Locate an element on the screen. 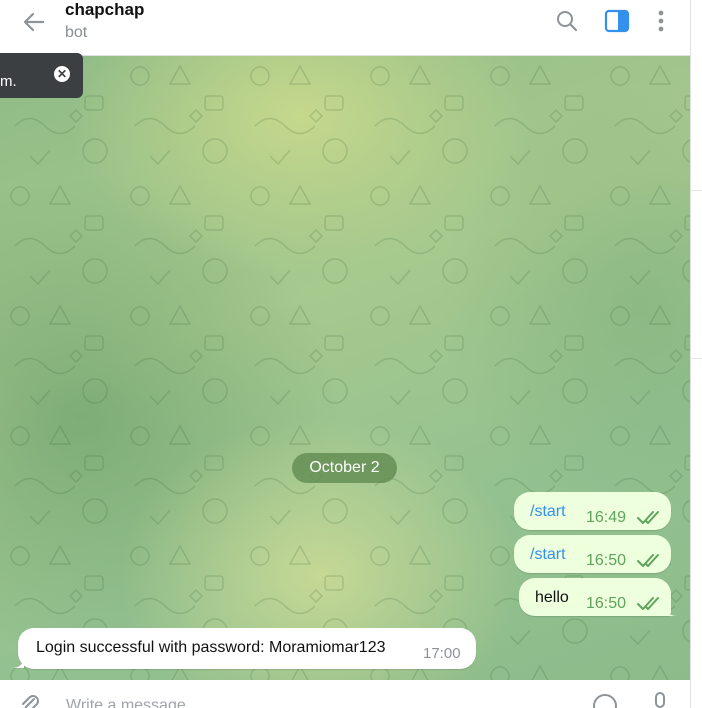 The image size is (702, 708). chat-subtitle: bot is located at coordinates (76, 32).